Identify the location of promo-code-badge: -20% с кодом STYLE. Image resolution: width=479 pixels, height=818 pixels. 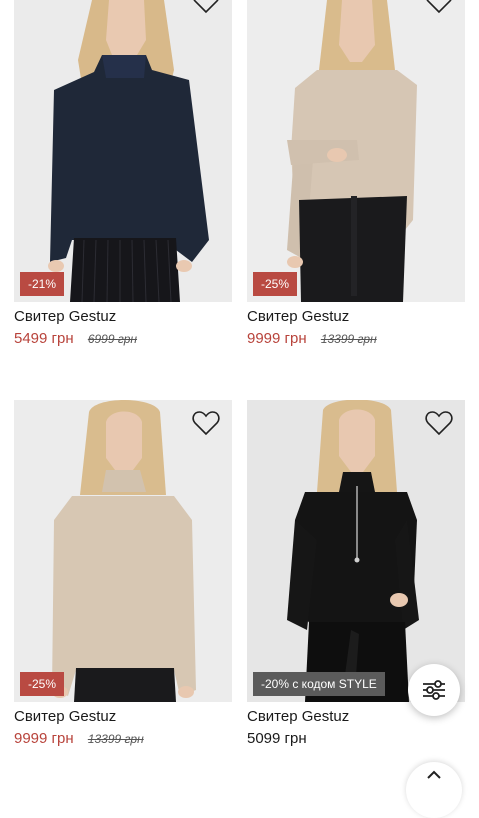
(319, 684).